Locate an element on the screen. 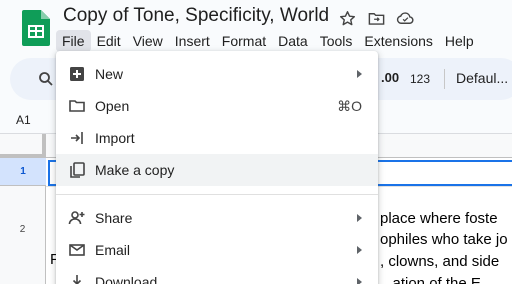 This screenshot has height=284, width=512. import-icon is located at coordinates (77, 138).